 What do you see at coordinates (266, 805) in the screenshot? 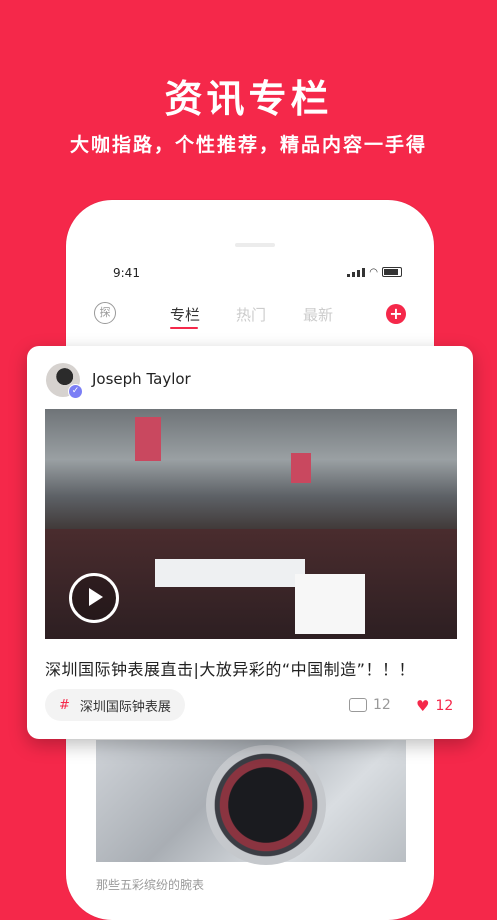
I see `watch-image` at bounding box center [266, 805].